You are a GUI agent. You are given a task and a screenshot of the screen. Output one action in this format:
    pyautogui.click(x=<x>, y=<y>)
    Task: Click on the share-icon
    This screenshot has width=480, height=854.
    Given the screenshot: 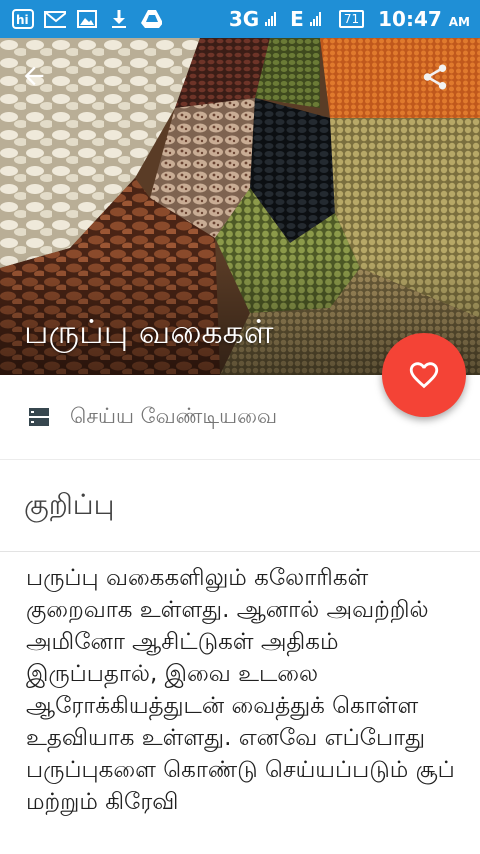 What is the action you would take?
    pyautogui.click(x=435, y=77)
    